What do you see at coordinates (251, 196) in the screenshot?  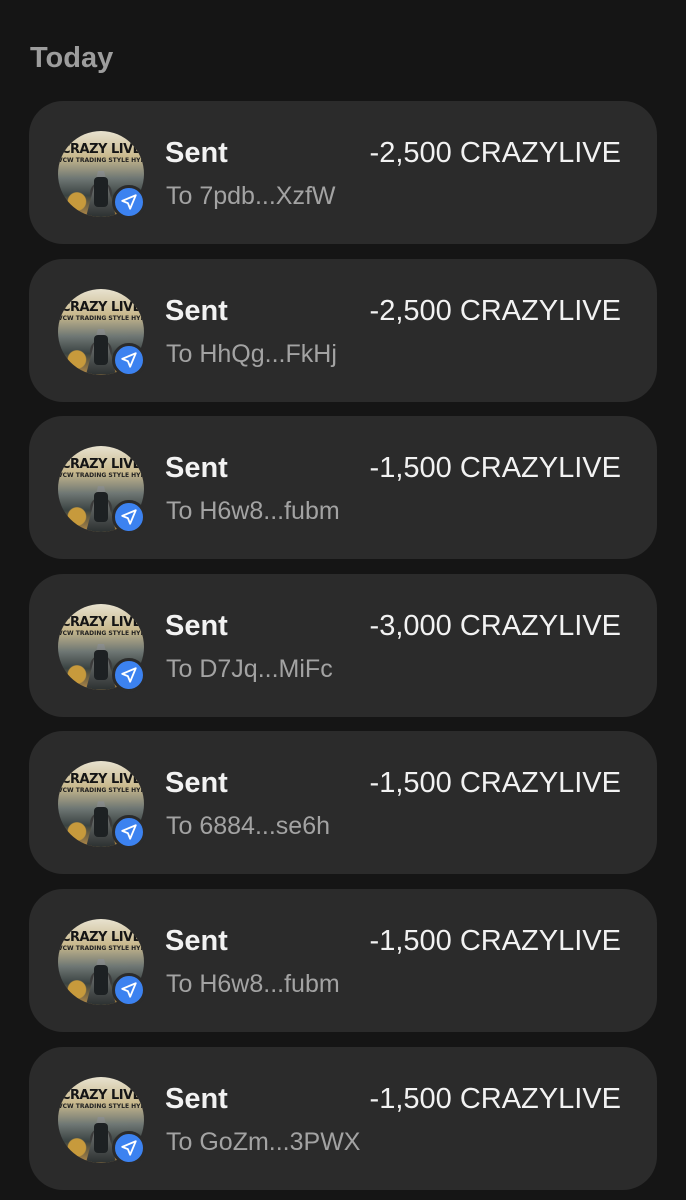 I see `transaction-recipient: To 7pdb...XzfW` at bounding box center [251, 196].